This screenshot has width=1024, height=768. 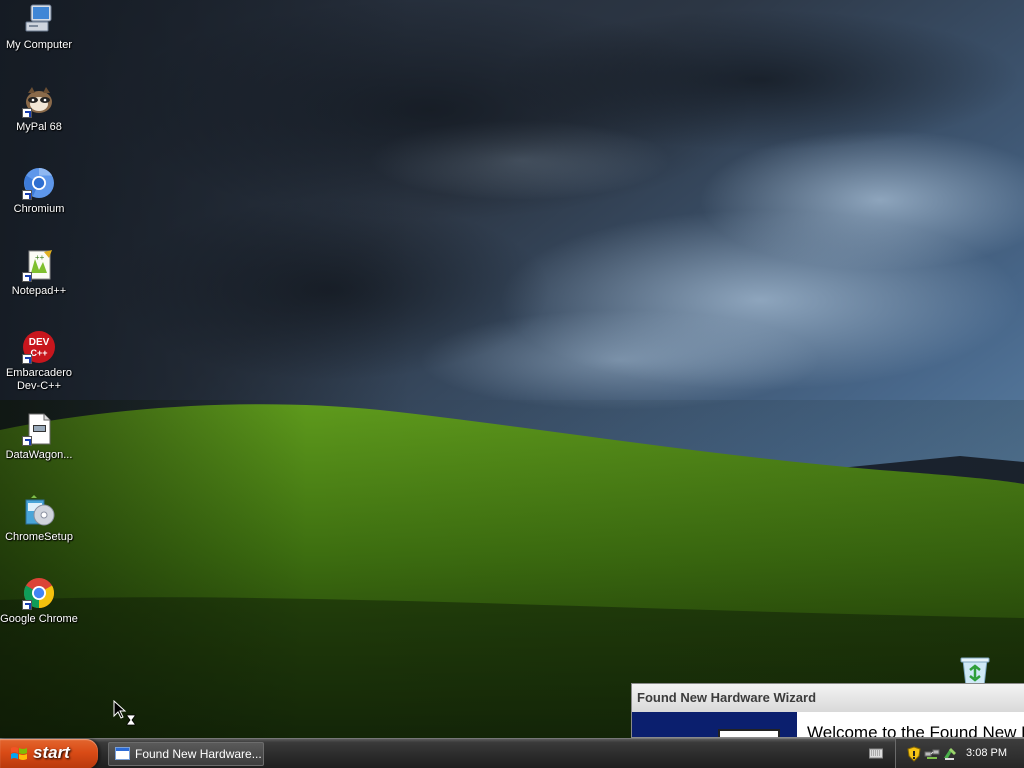 What do you see at coordinates (876, 753) in the screenshot?
I see `keyboard-icon` at bounding box center [876, 753].